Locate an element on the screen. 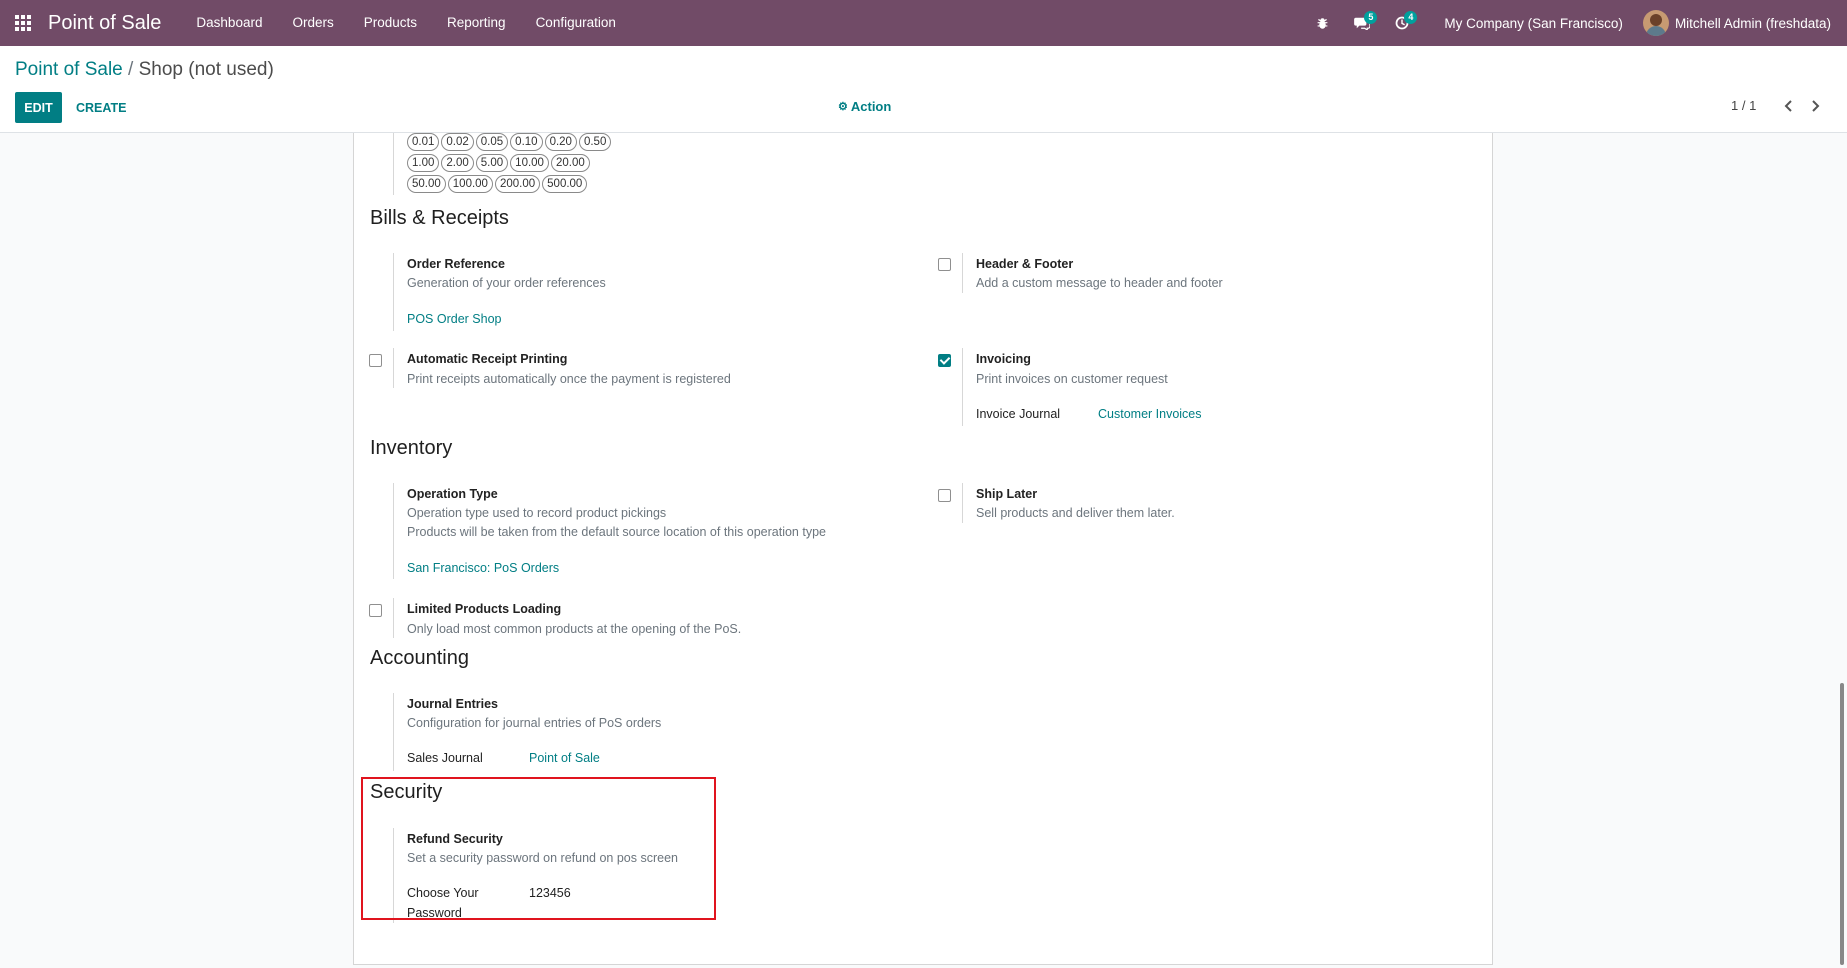 Image resolution: width=1847 pixels, height=968 pixels. coins-row-2: 1.00 2.00 5.00 10.00 20.00 is located at coordinates (498, 163).